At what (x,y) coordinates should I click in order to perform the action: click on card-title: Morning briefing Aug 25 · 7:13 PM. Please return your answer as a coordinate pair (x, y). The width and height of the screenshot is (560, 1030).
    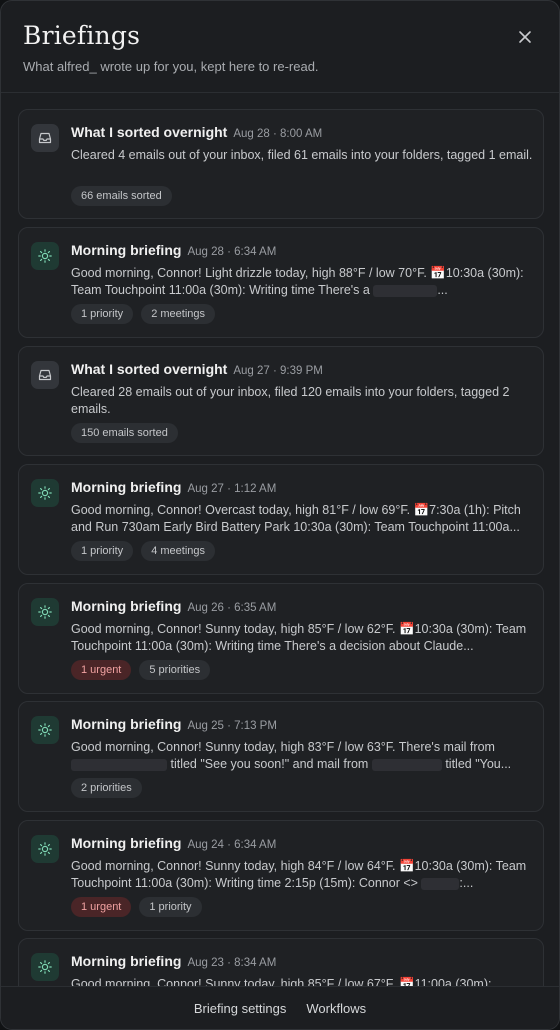
    Looking at the image, I should click on (174, 724).